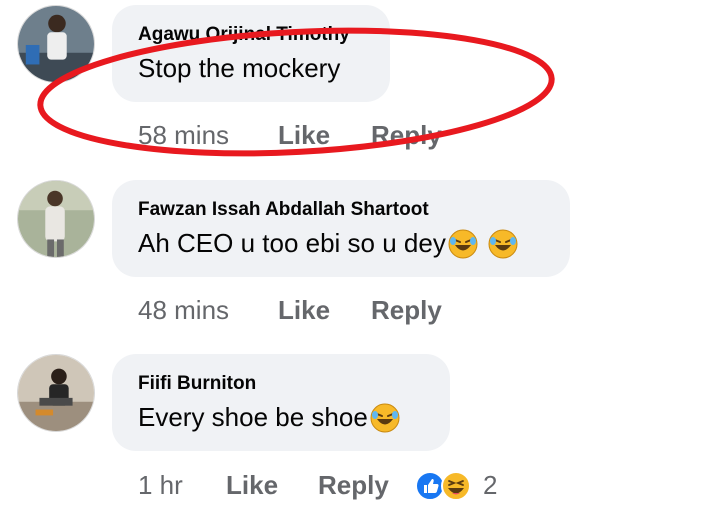 The height and width of the screenshot is (513, 720). Describe the element at coordinates (283, 210) in the screenshot. I see `comment-author: Fawzan Issah Abdallah Shartoot` at that location.